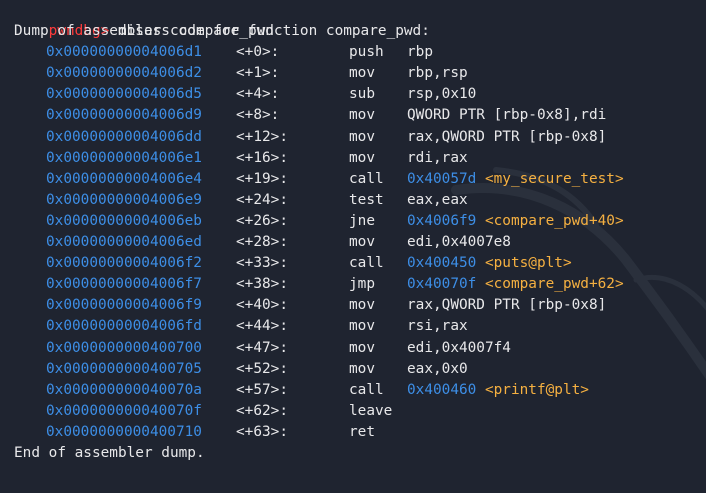 This screenshot has height=493, width=706. I want to click on instruction-offset: <+52>:, so click(262, 368).